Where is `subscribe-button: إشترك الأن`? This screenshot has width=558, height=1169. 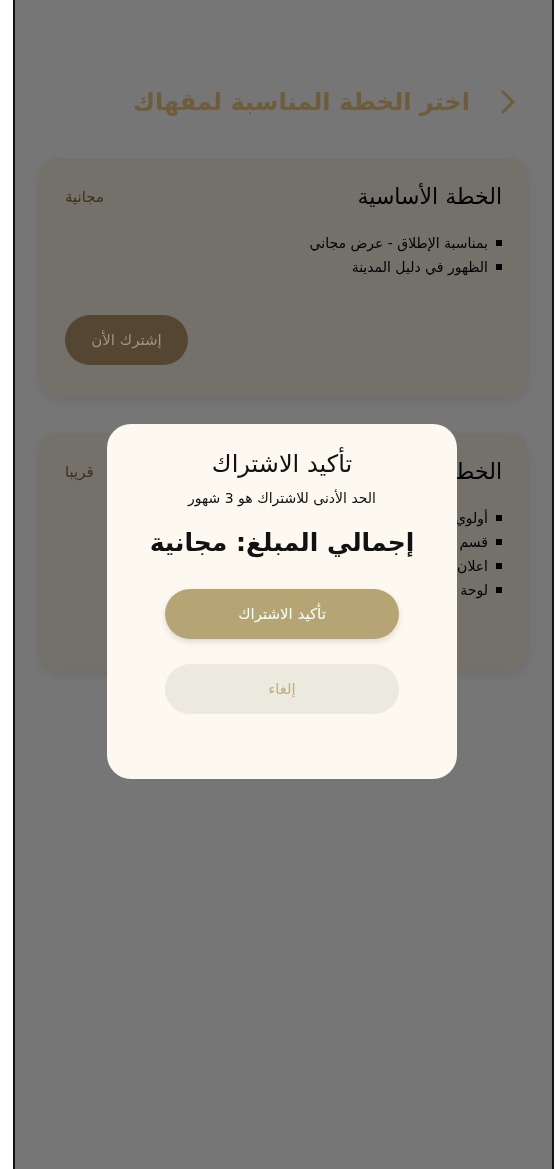 subscribe-button: إشترك الأن is located at coordinates (126, 340).